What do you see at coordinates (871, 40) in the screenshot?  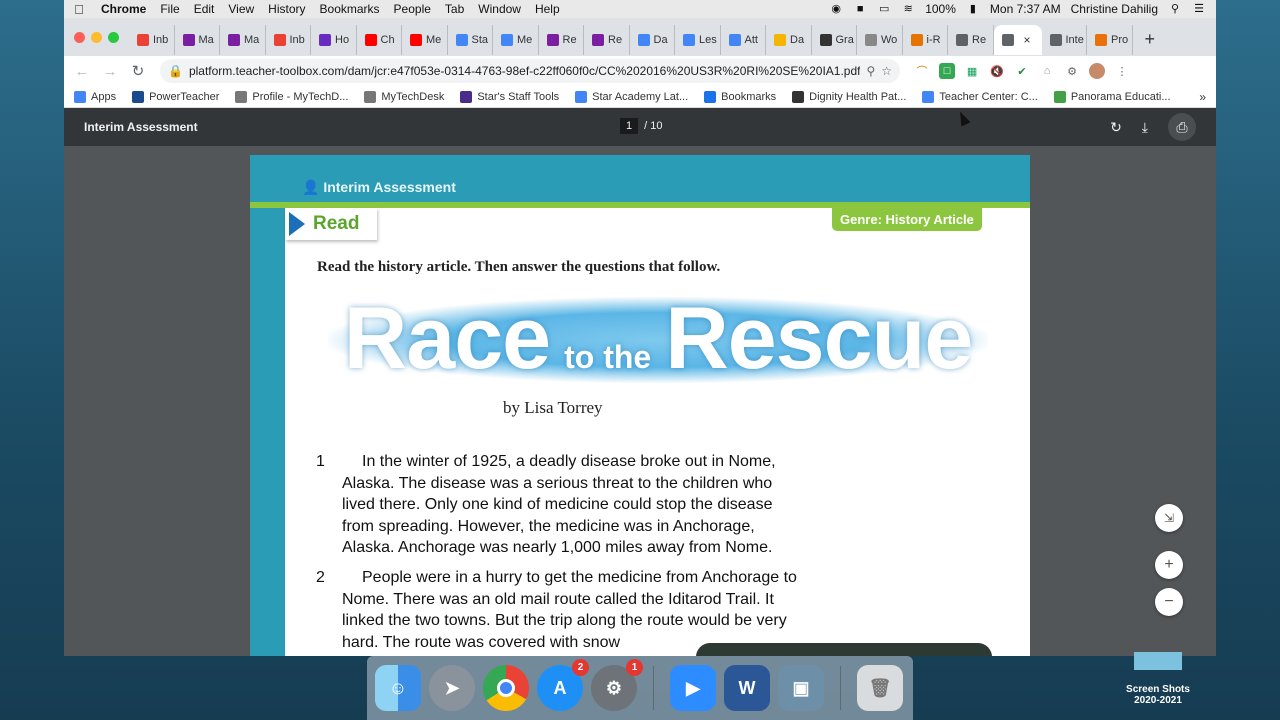 I see `gear-icon` at bounding box center [871, 40].